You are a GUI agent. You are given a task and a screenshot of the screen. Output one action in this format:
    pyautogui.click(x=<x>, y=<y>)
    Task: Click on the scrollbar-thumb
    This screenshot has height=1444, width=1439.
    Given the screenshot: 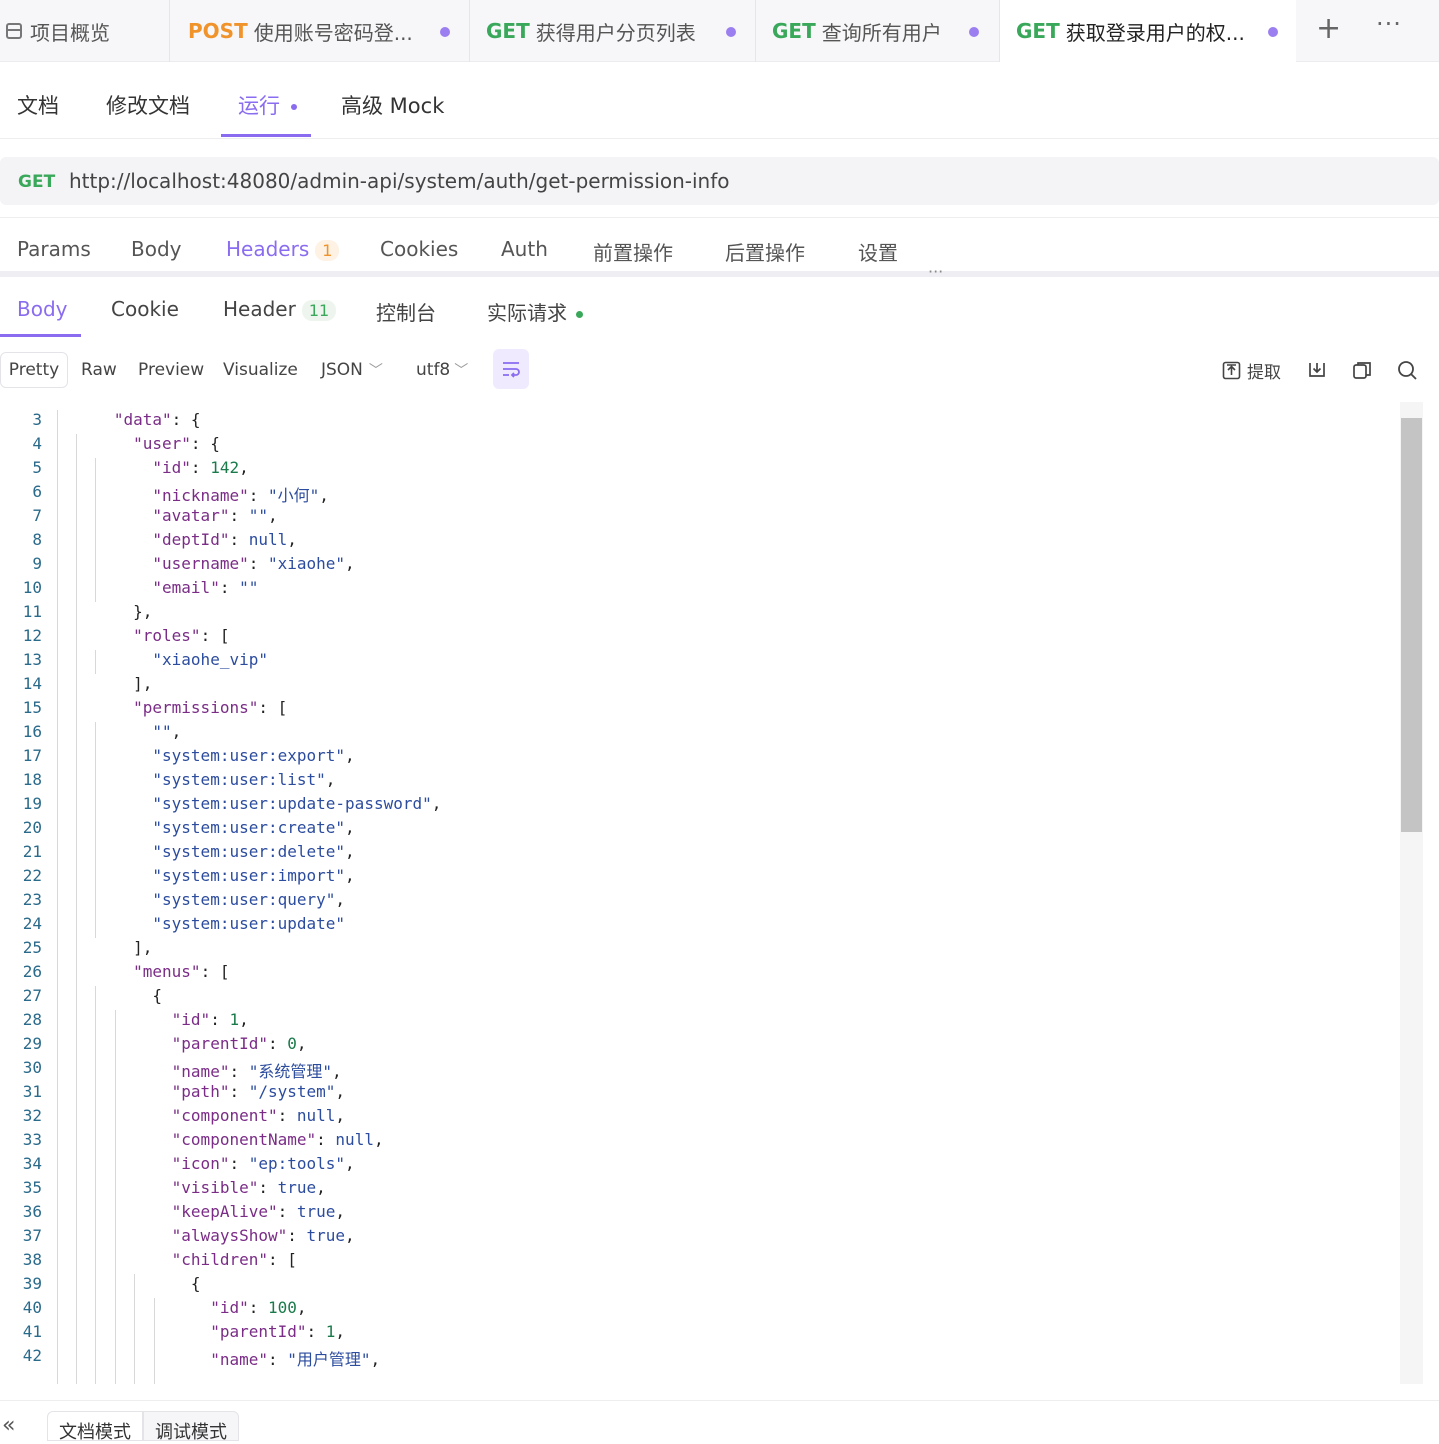 What is the action you would take?
    pyautogui.click(x=1411, y=625)
    